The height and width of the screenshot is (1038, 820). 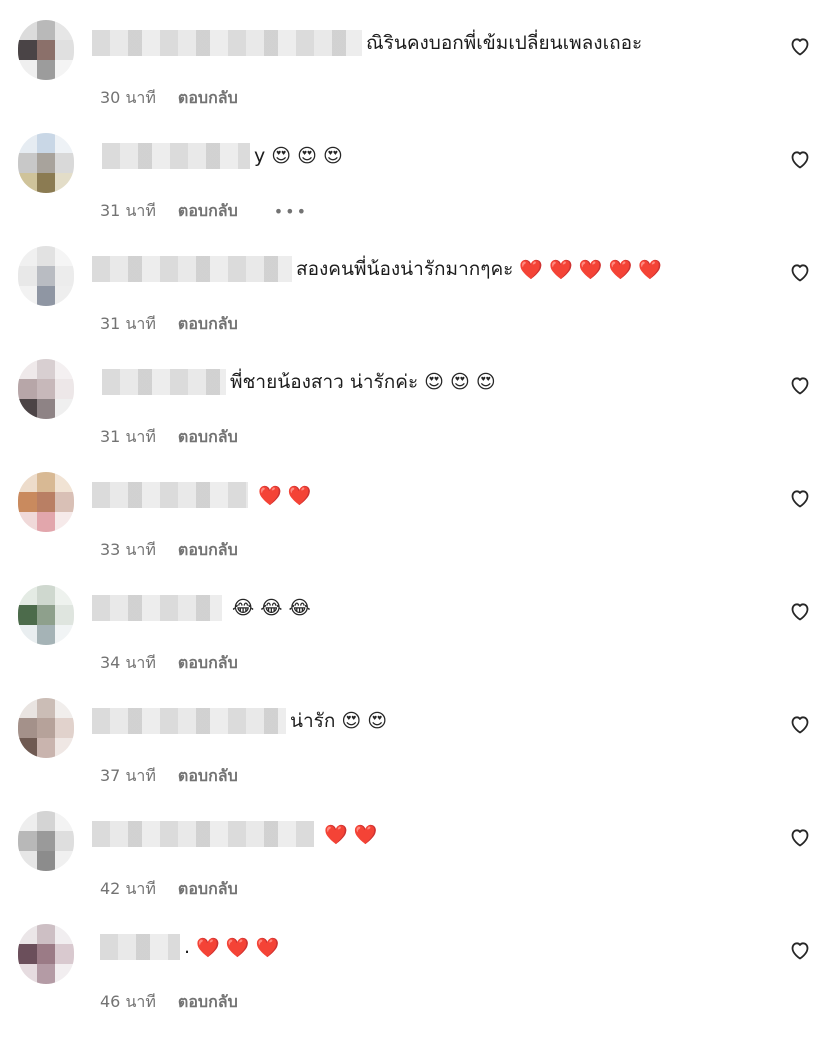 I want to click on comment-text: น่ารัก, so click(x=313, y=721).